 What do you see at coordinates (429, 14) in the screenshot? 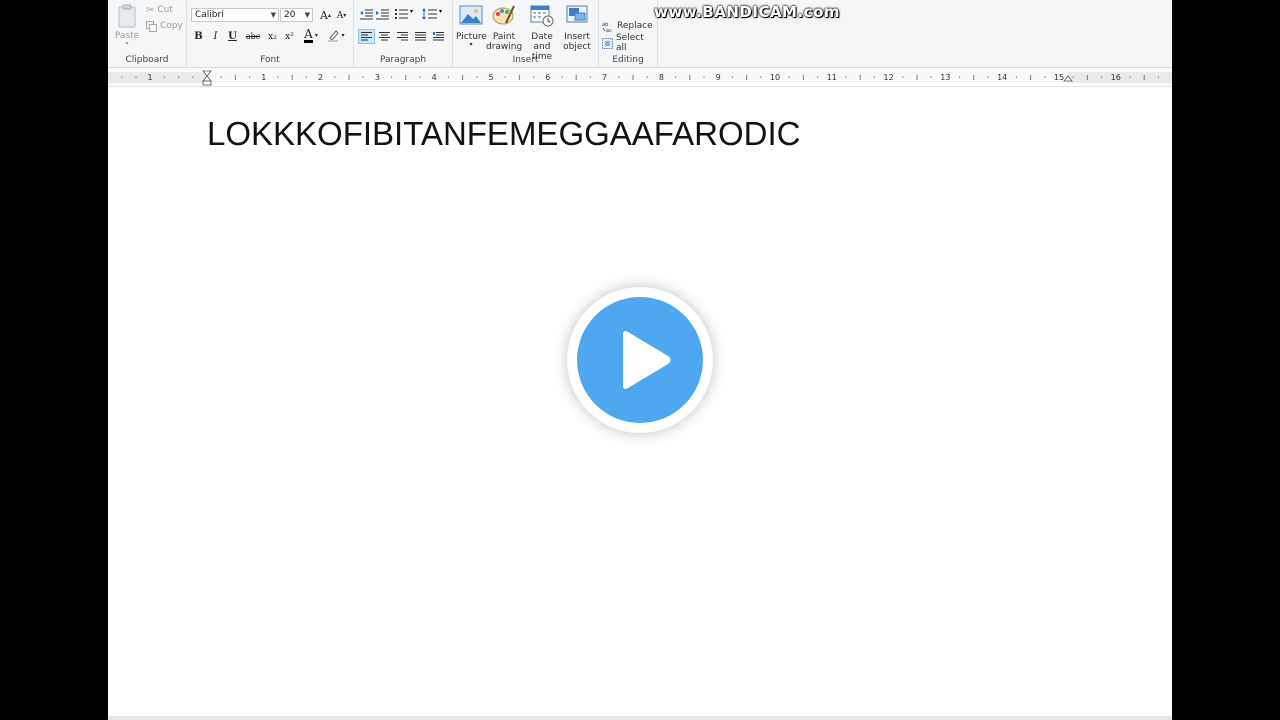
I see `line-spacing-icon` at bounding box center [429, 14].